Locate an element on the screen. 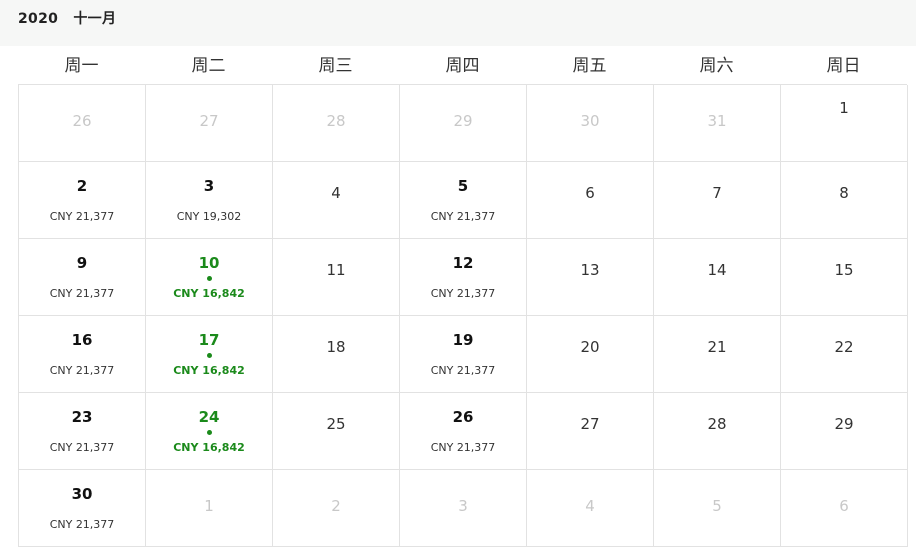  day-number: 9 is located at coordinates (82, 263).